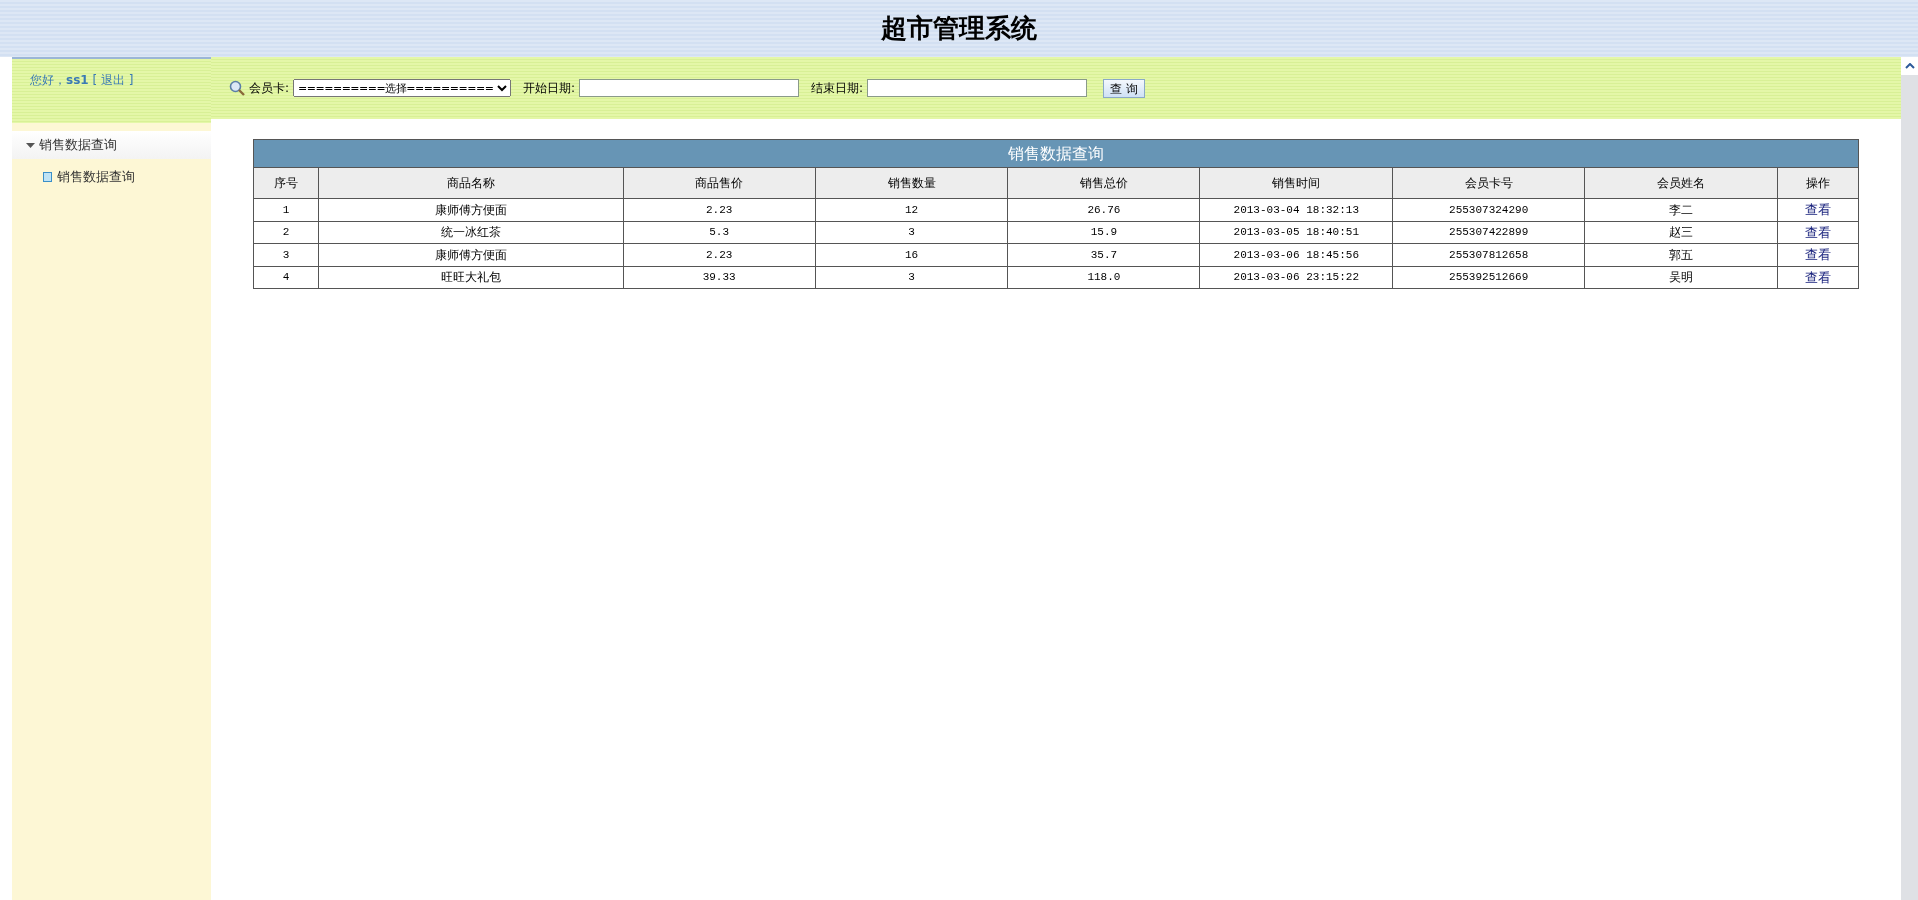 The width and height of the screenshot is (1918, 900). Describe the element at coordinates (1681, 232) in the screenshot. I see `table-cell: 赵三` at that location.